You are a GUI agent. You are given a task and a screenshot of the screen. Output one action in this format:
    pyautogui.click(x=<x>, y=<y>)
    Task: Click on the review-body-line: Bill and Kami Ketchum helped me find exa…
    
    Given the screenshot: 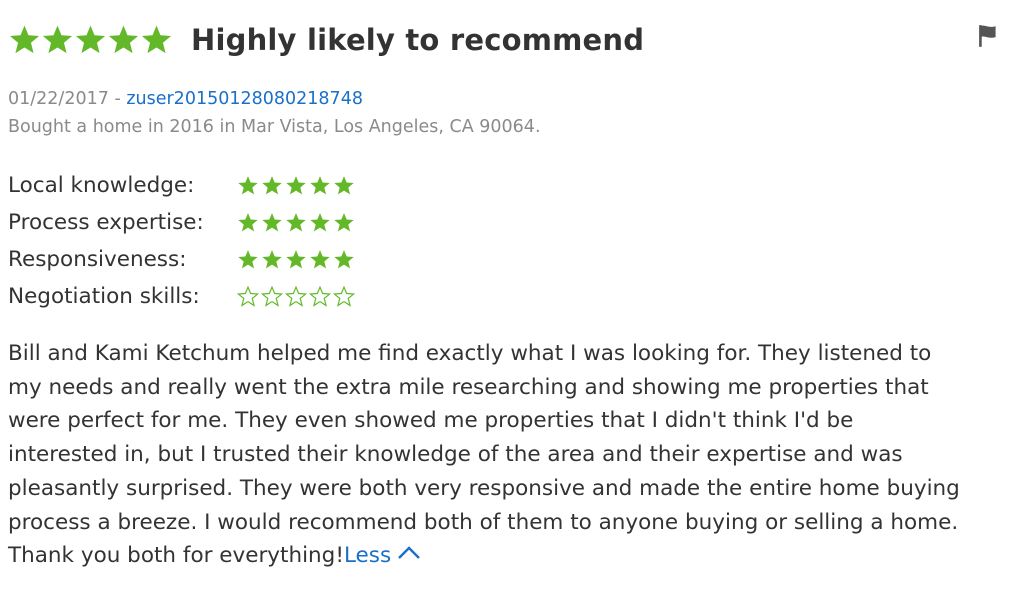 What is the action you would take?
    pyautogui.click(x=470, y=353)
    